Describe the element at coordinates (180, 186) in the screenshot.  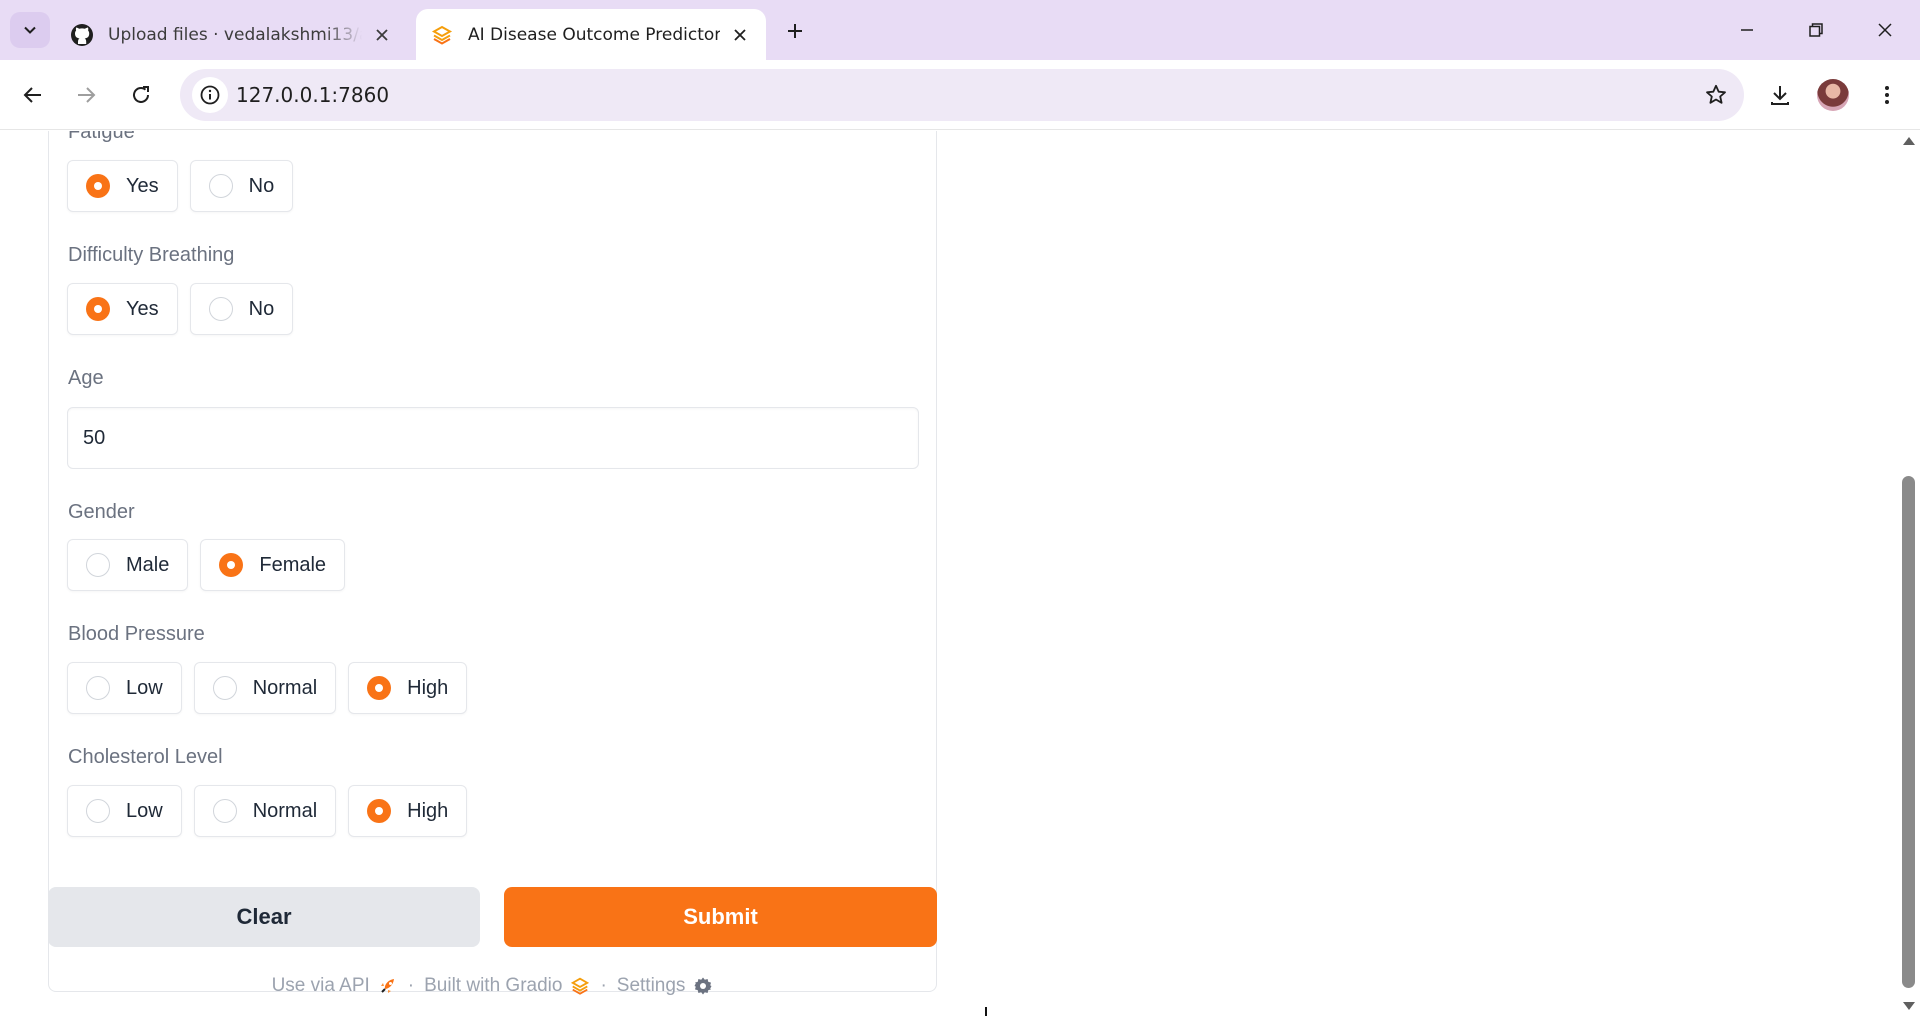
I see `radio-group-fatigue: Yes No` at that location.